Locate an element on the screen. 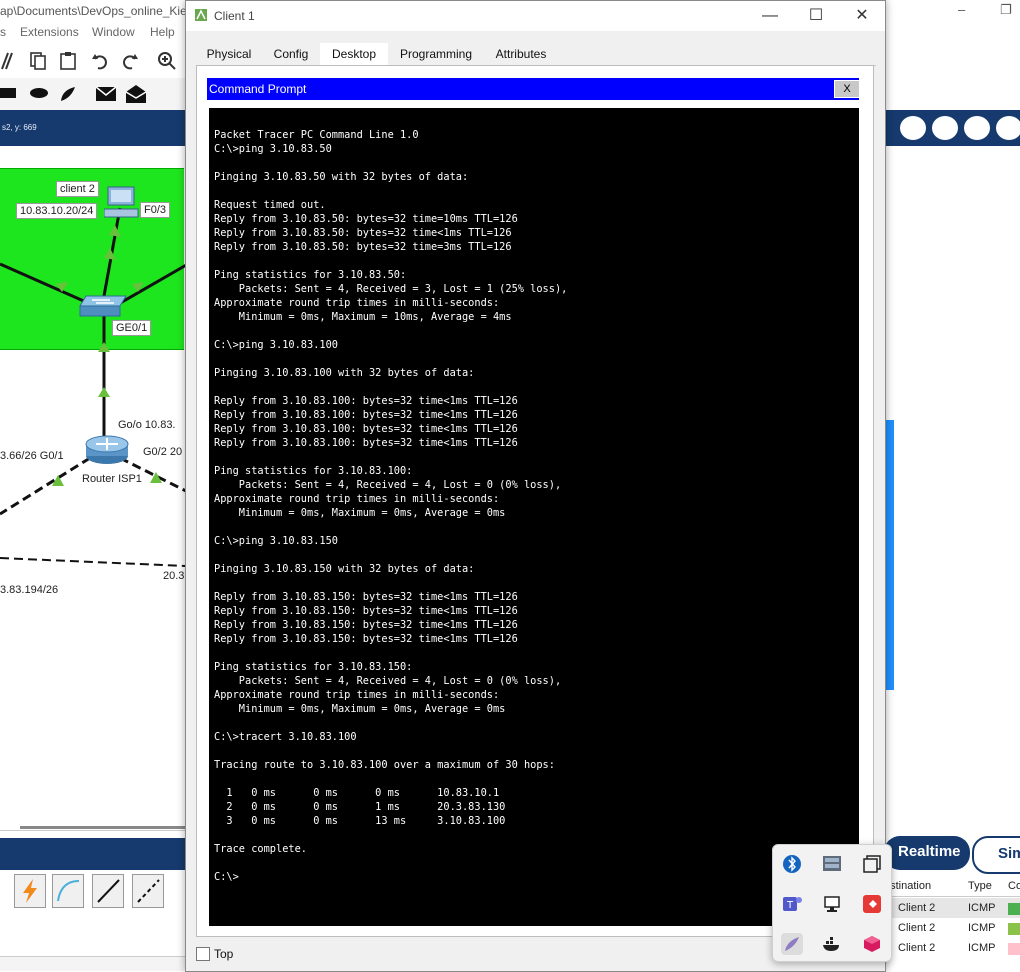  settings-icon is located at coordinates (1008, 128).